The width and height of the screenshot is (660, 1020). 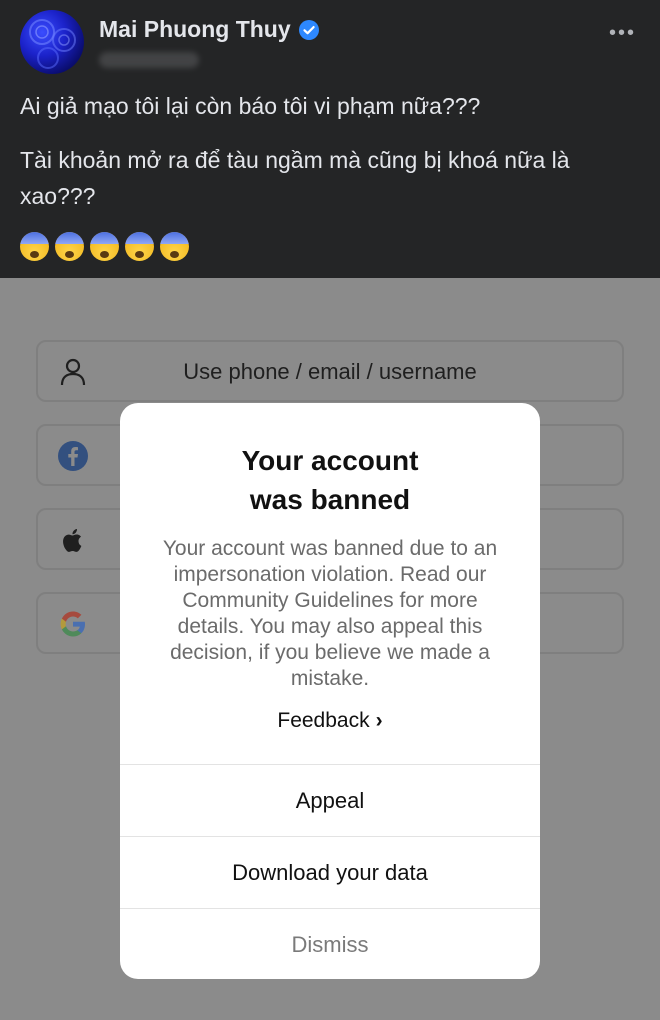 What do you see at coordinates (149, 60) in the screenshot?
I see `blurred-post-meta` at bounding box center [149, 60].